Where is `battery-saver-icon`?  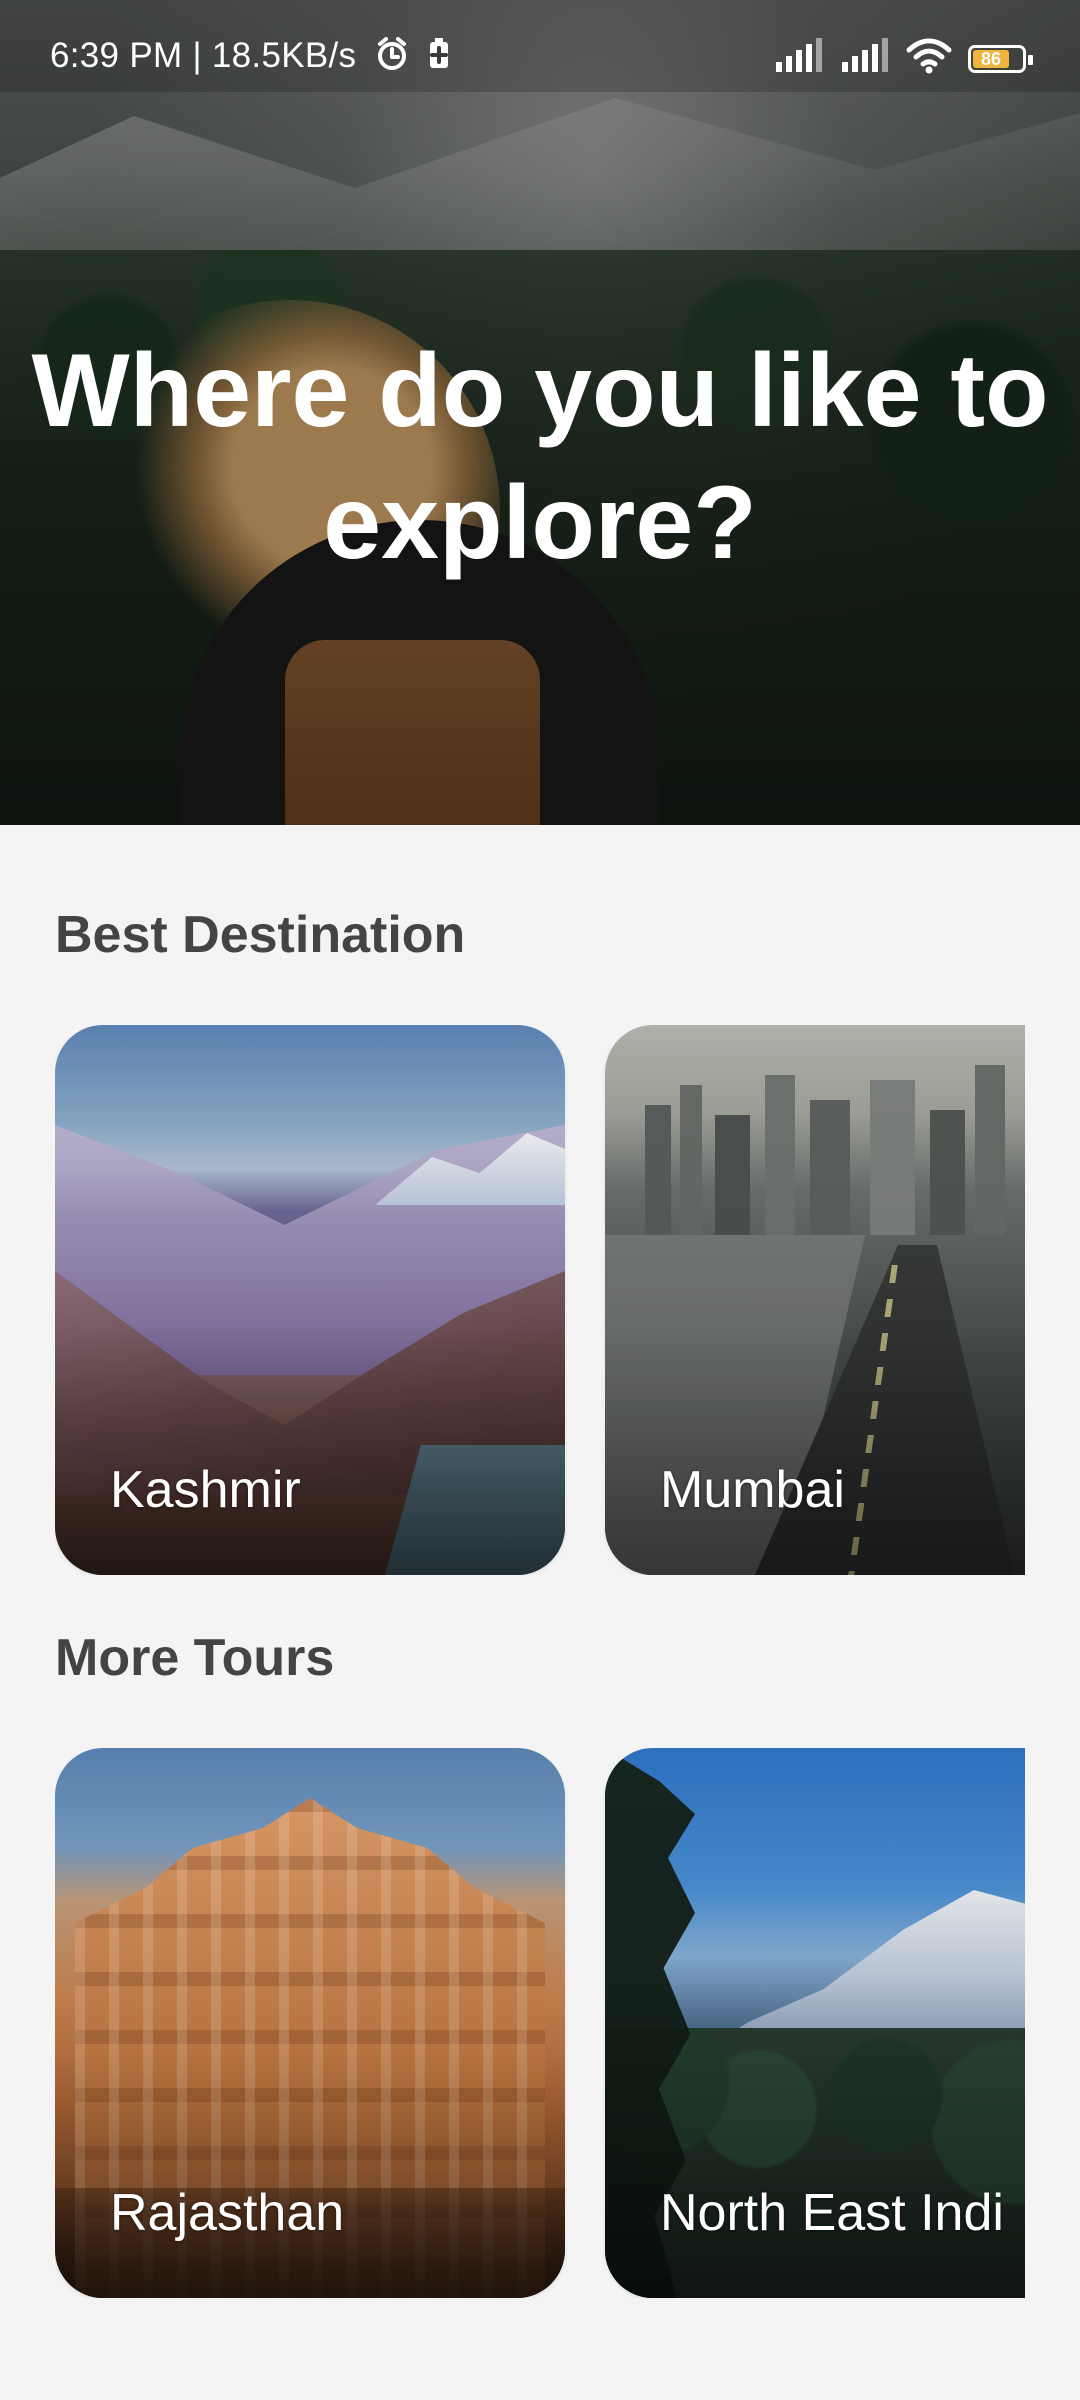 battery-saver-icon is located at coordinates (439, 56).